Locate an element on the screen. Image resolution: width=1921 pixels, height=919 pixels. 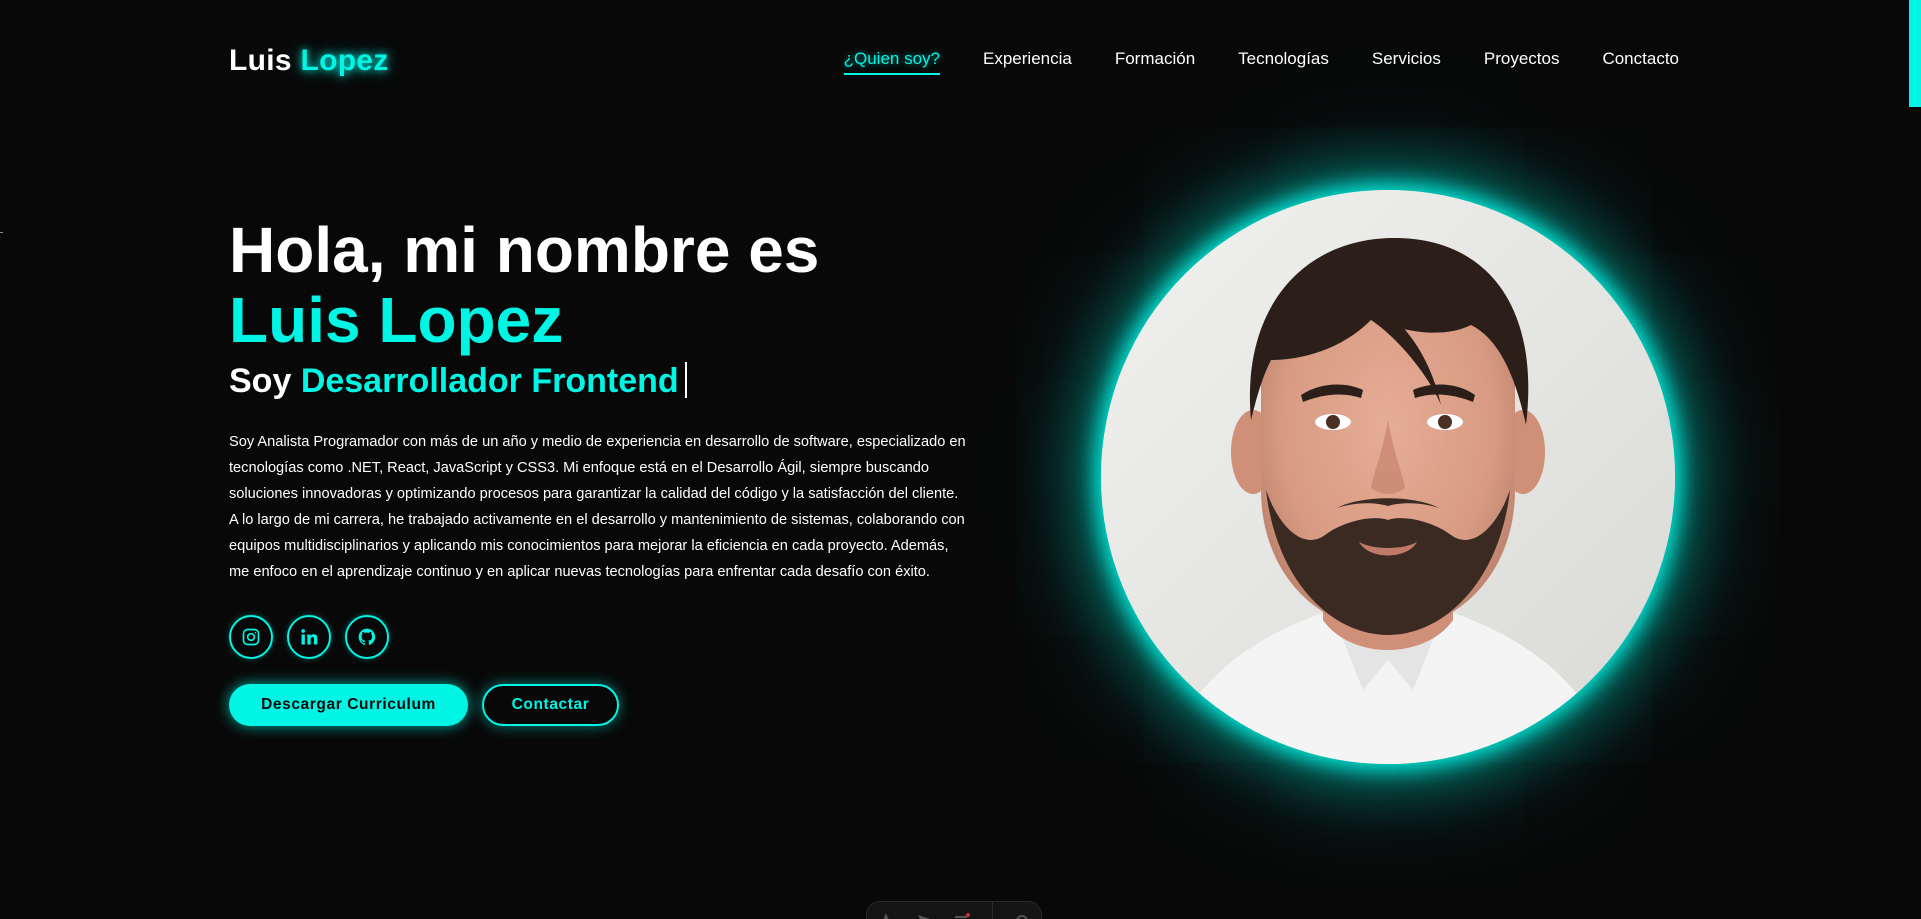
nav-item-contacto: Conctacto is located at coordinates (1640, 62).